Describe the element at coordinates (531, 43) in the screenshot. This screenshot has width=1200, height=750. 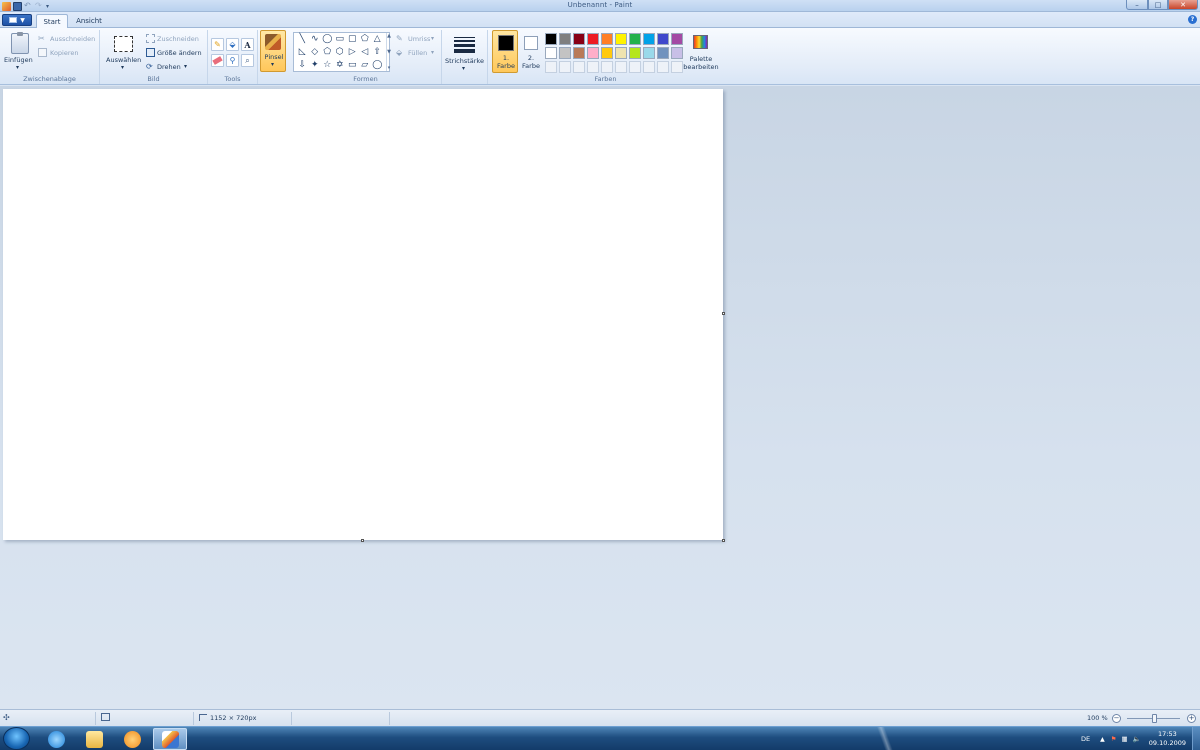
I see `color2-swatch` at that location.